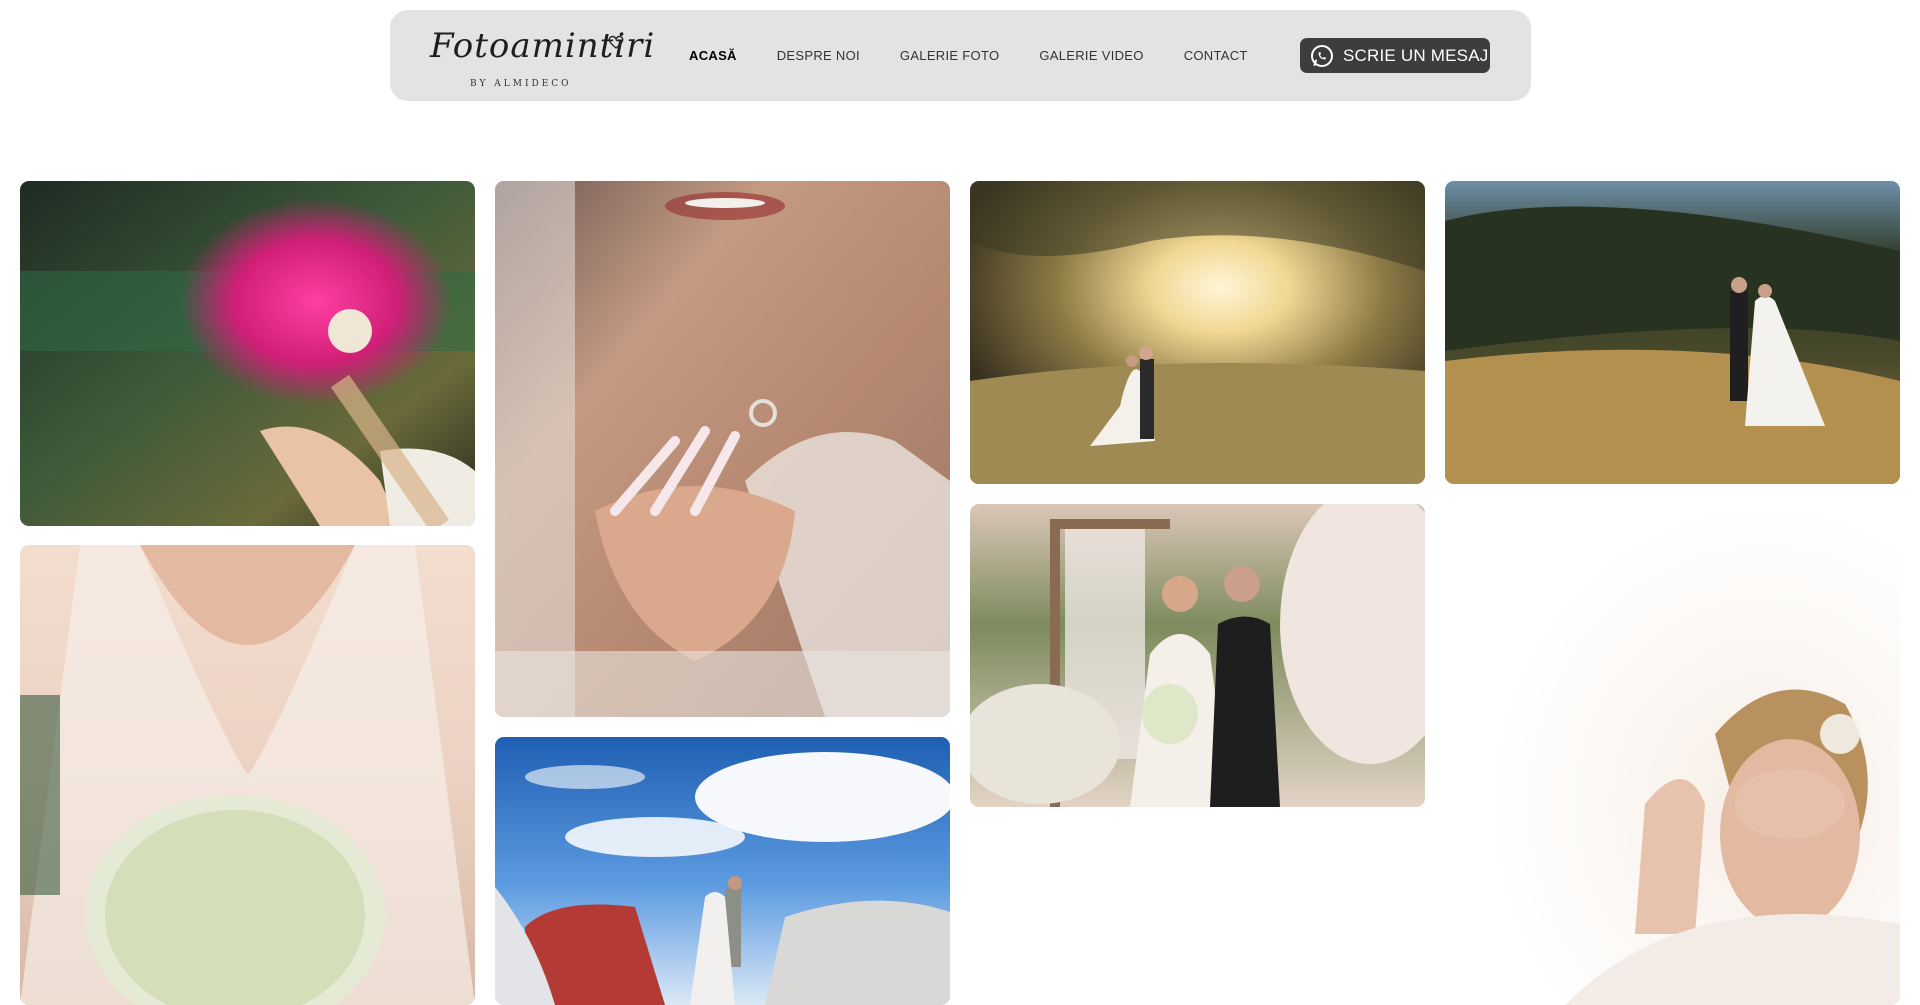  Describe the element at coordinates (1197, 332) in the screenshot. I see `gallery-photo-couple-sunlight-field` at that location.